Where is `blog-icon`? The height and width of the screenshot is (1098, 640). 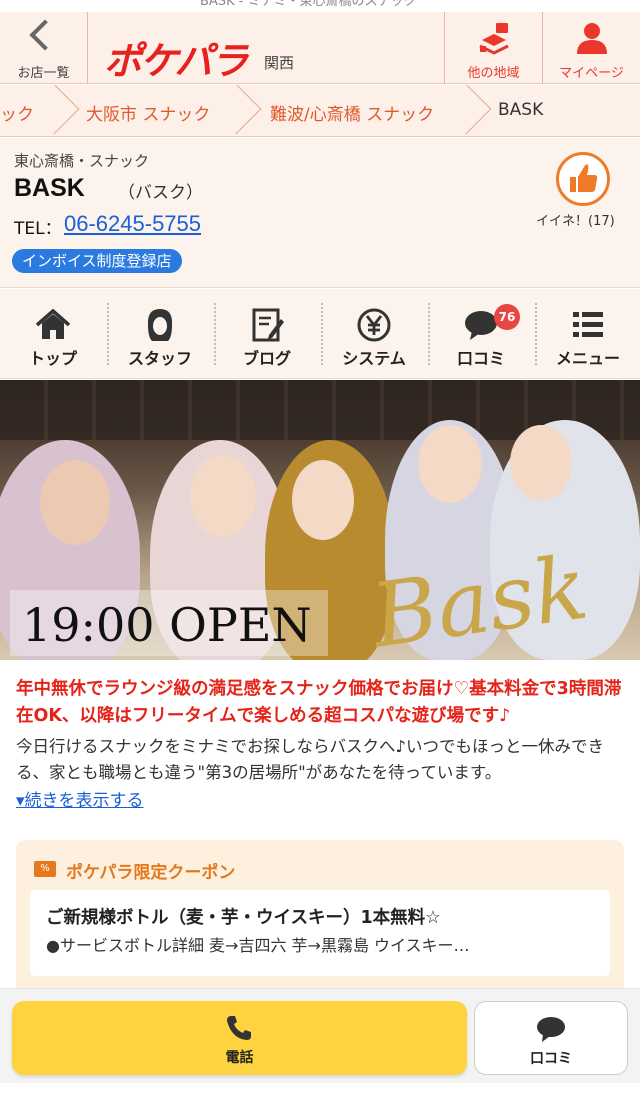 blog-icon is located at coordinates (268, 325).